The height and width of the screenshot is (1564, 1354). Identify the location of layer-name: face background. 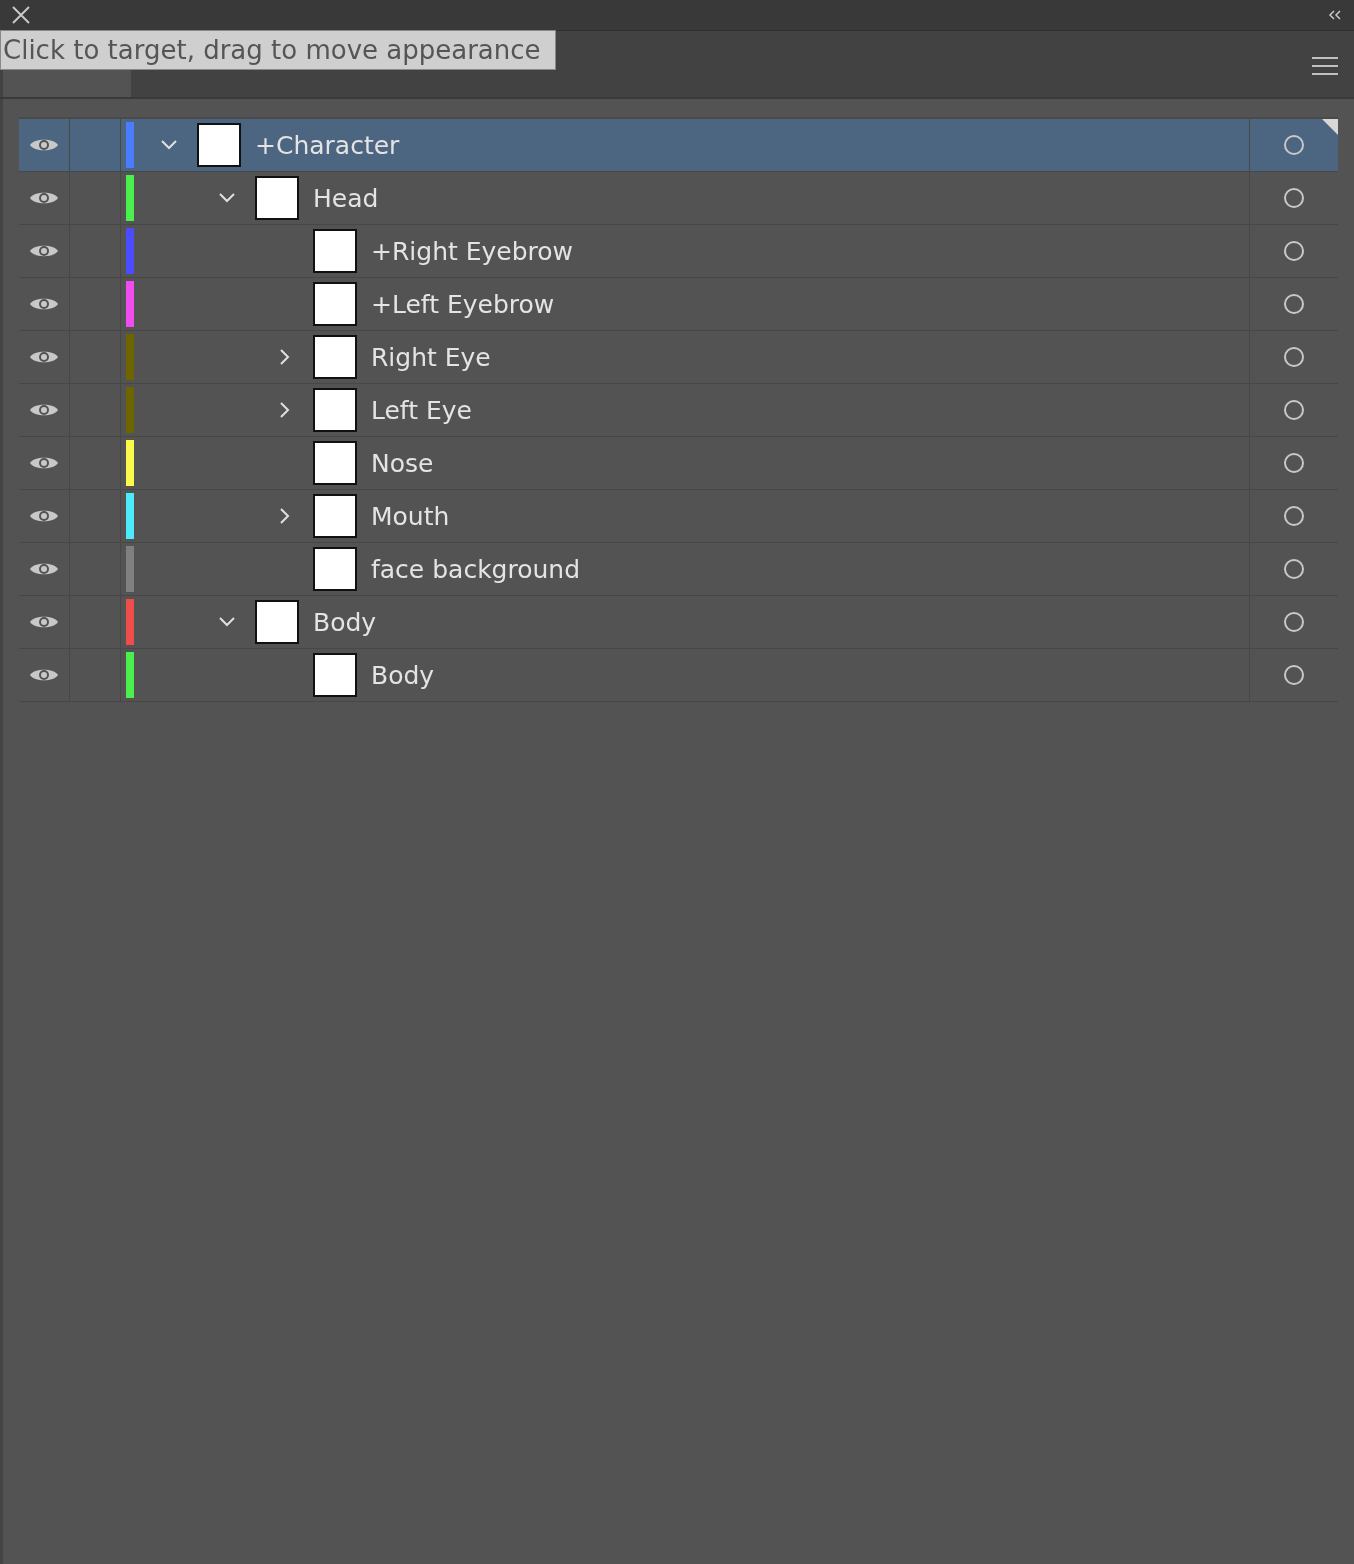
(476, 569).